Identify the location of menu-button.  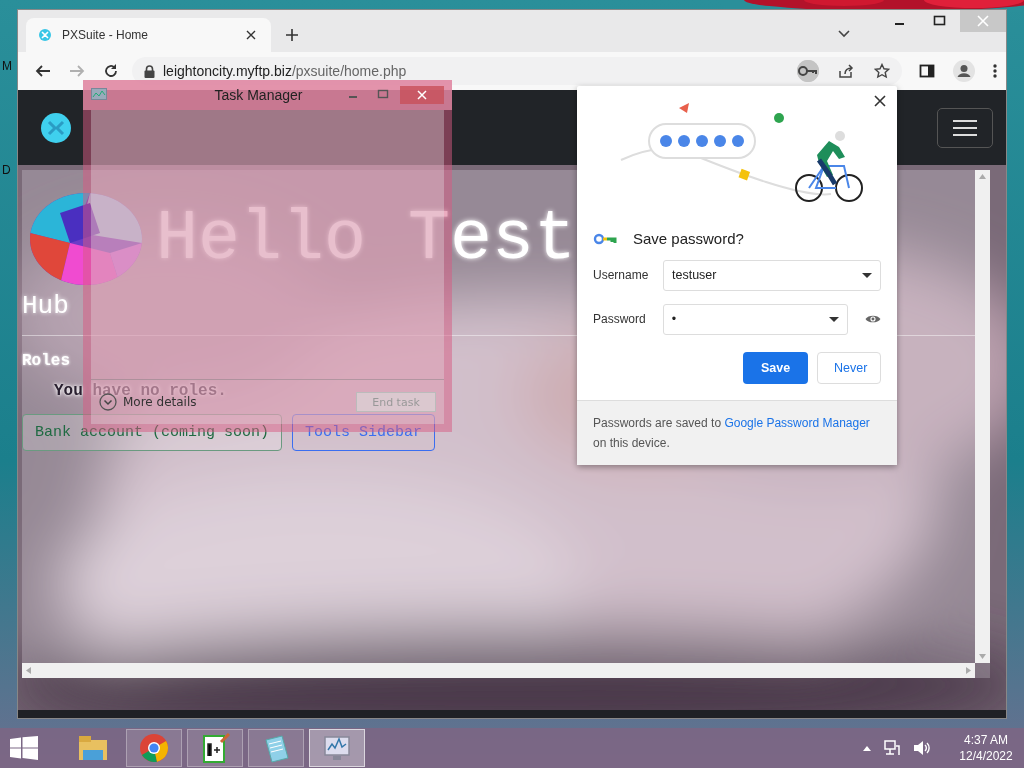
(965, 127).